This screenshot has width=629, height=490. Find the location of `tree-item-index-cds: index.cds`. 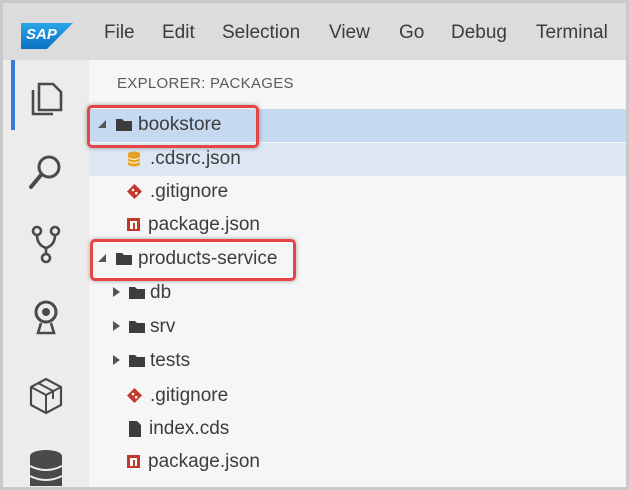

tree-item-index-cds: index.cds is located at coordinates (357, 429).